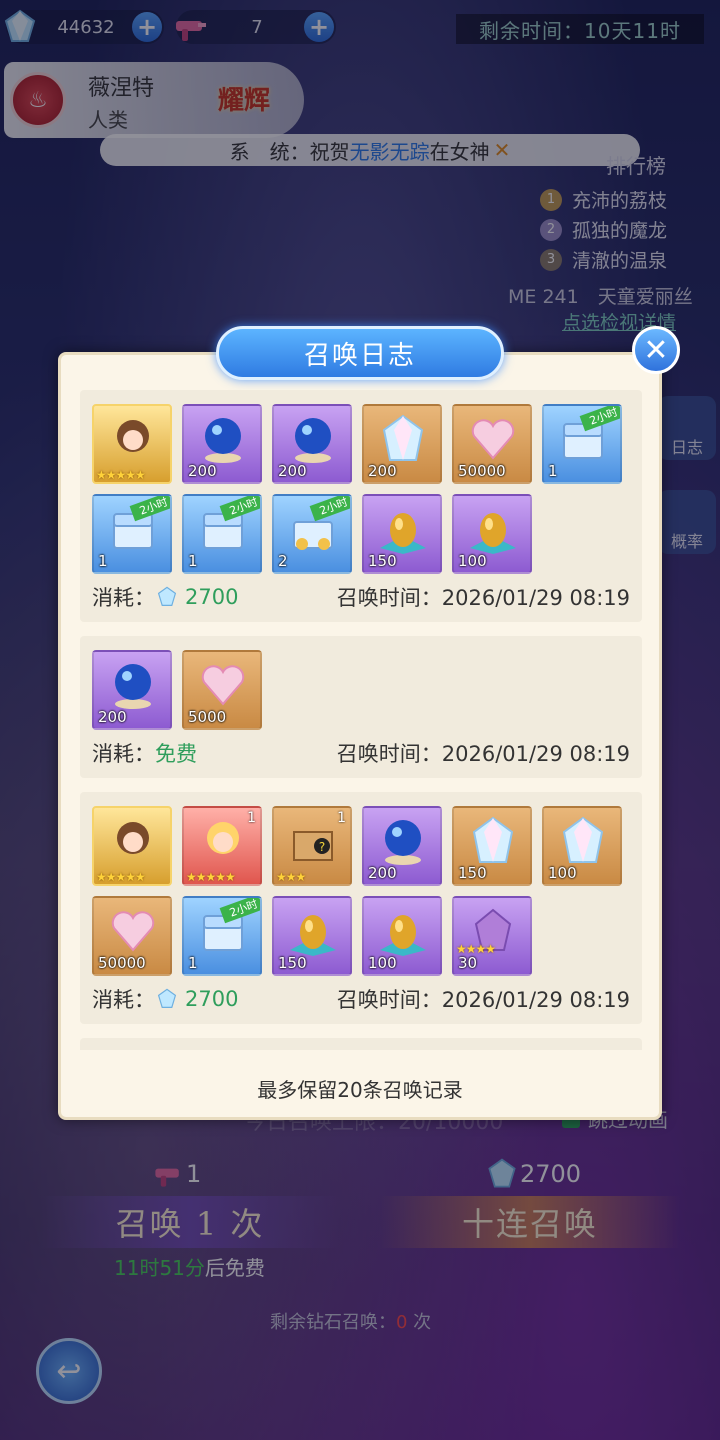 The width and height of the screenshot is (720, 1440). I want to click on reward-item-exp-heart: 5000, so click(222, 690).